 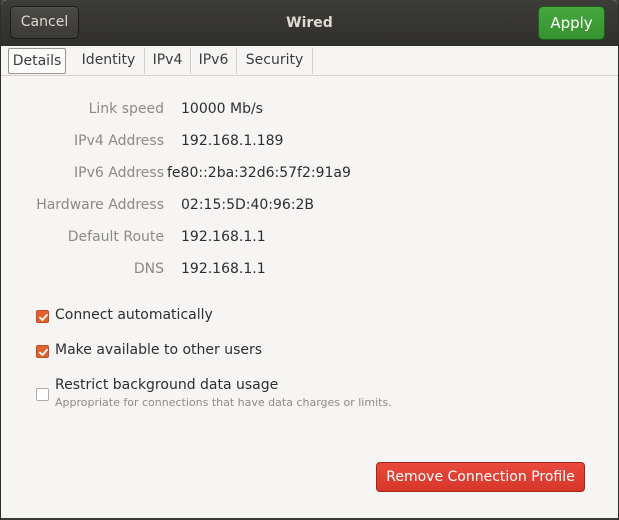 I want to click on restrict-background-checkbox, so click(x=42, y=394).